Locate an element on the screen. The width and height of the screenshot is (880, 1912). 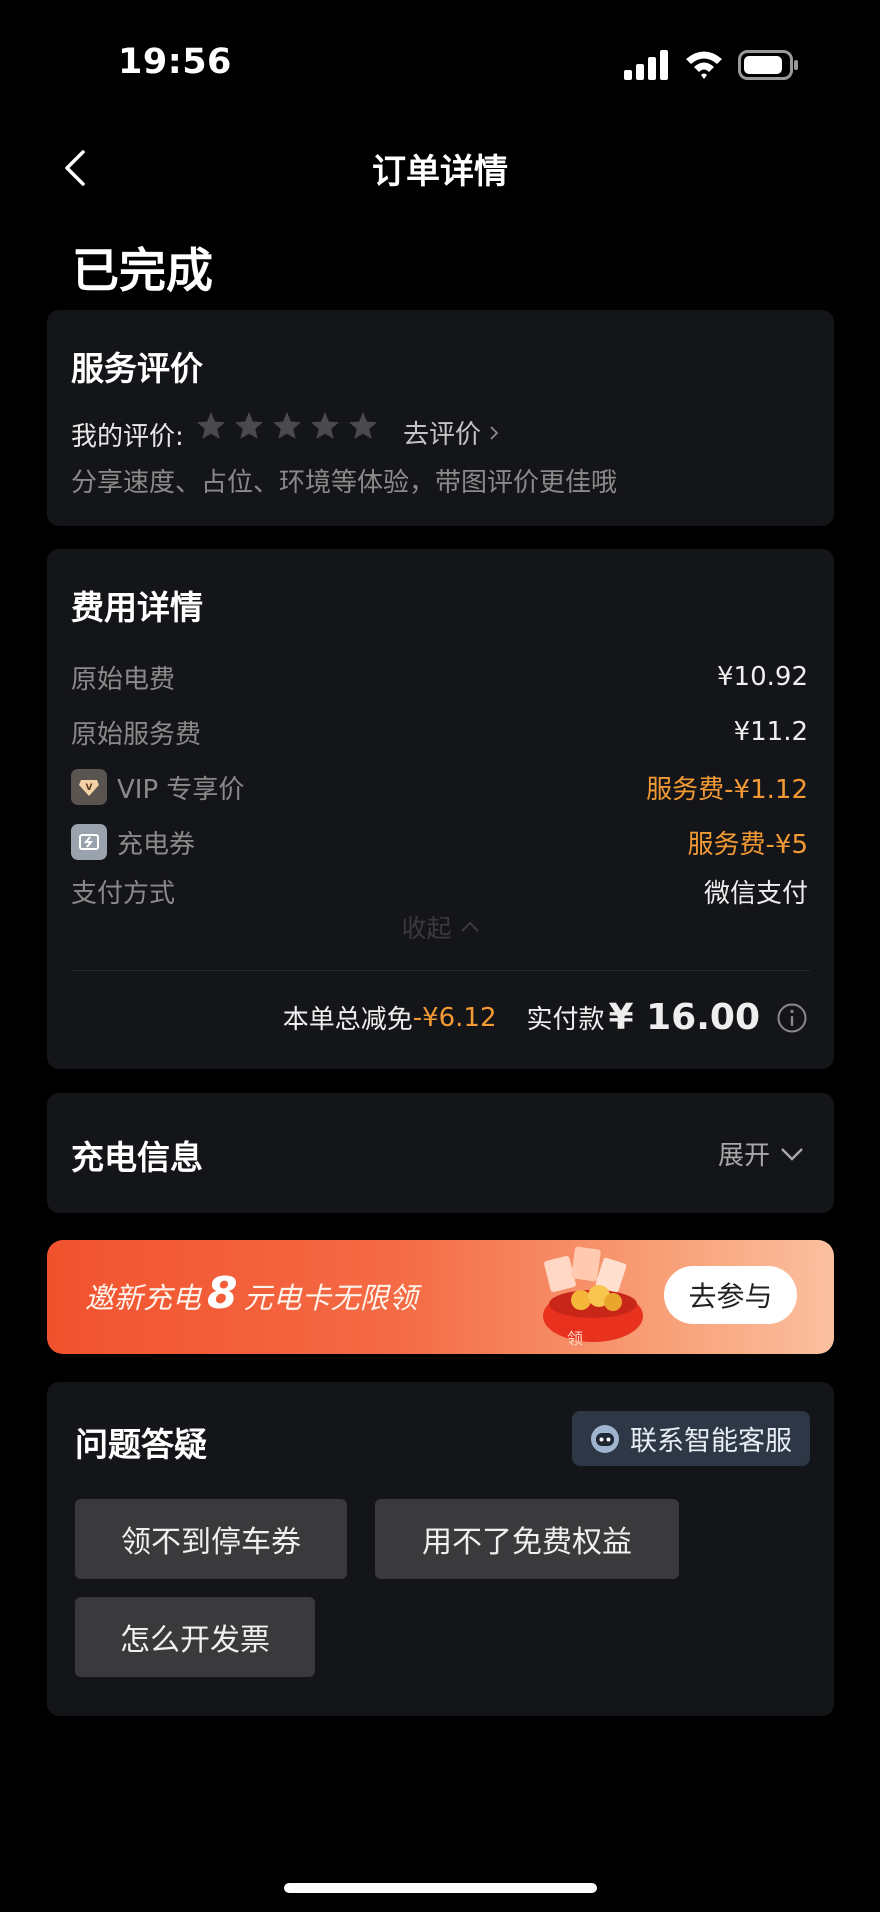
paid-amount: ¥ 16.00 is located at coordinates (684, 1017).